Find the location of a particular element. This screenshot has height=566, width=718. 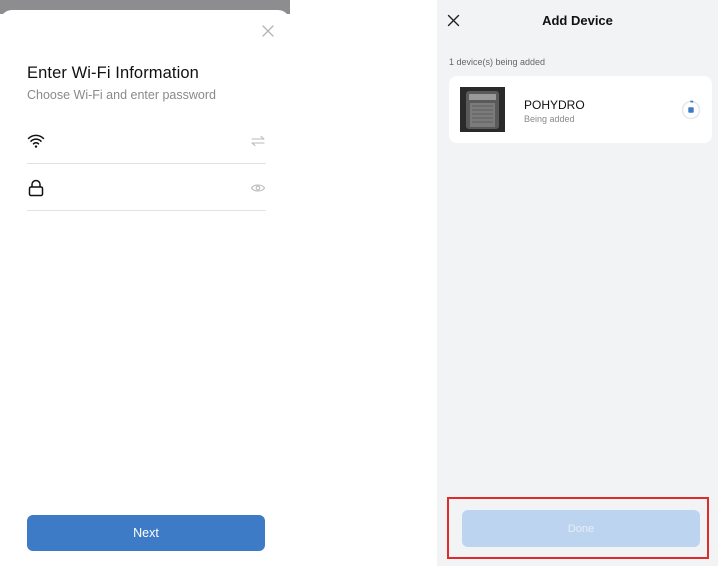

page-subtitle: Choose Wi-Fi and enter password is located at coordinates (121, 95).